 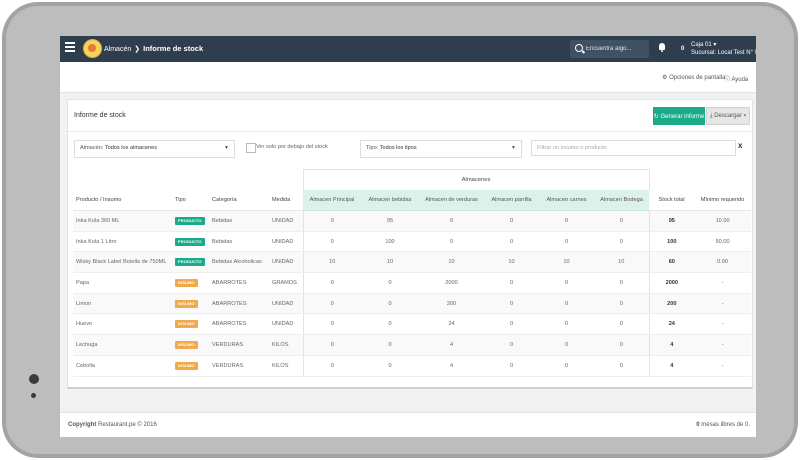 What do you see at coordinates (412, 283) in the screenshot?
I see `table-row: Papa INSUMO ABARROTES GRAMOS 0 0 2000 0 0 0 2000-` at bounding box center [412, 283].